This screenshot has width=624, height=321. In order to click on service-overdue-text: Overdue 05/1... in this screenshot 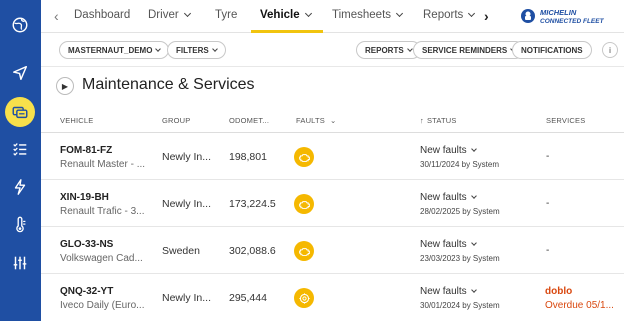, I will do `click(579, 305)`.